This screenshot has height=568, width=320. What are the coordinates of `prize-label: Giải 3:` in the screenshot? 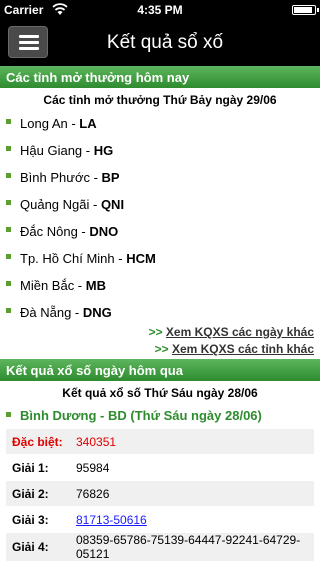 It's located at (30, 519).